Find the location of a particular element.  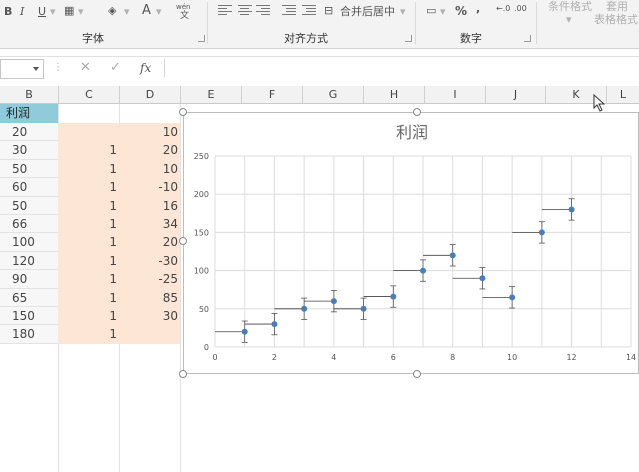

column-header-j: J is located at coordinates (516, 94).